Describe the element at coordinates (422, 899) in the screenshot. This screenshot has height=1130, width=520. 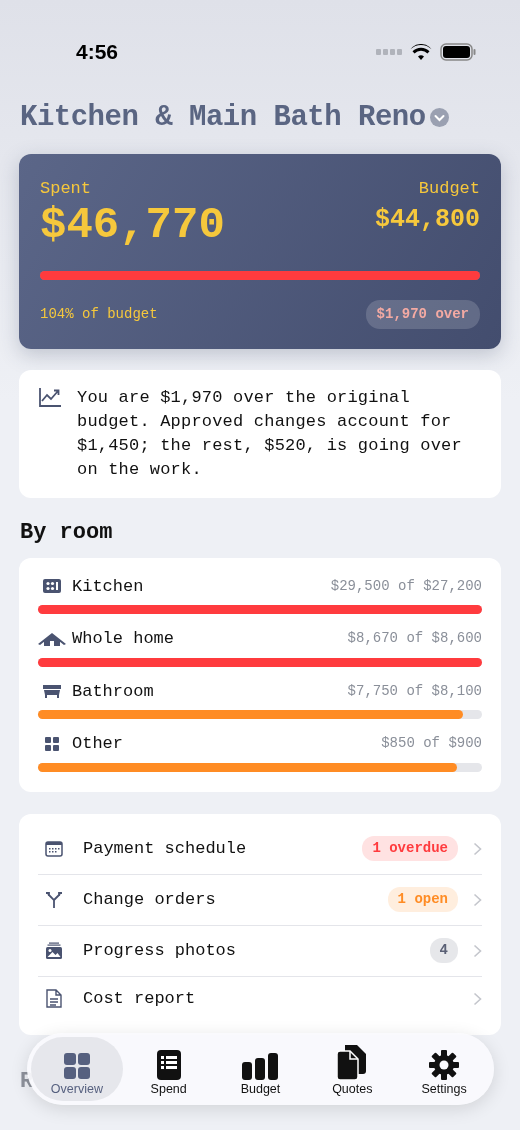
I see `count-pill: 1 open` at that location.